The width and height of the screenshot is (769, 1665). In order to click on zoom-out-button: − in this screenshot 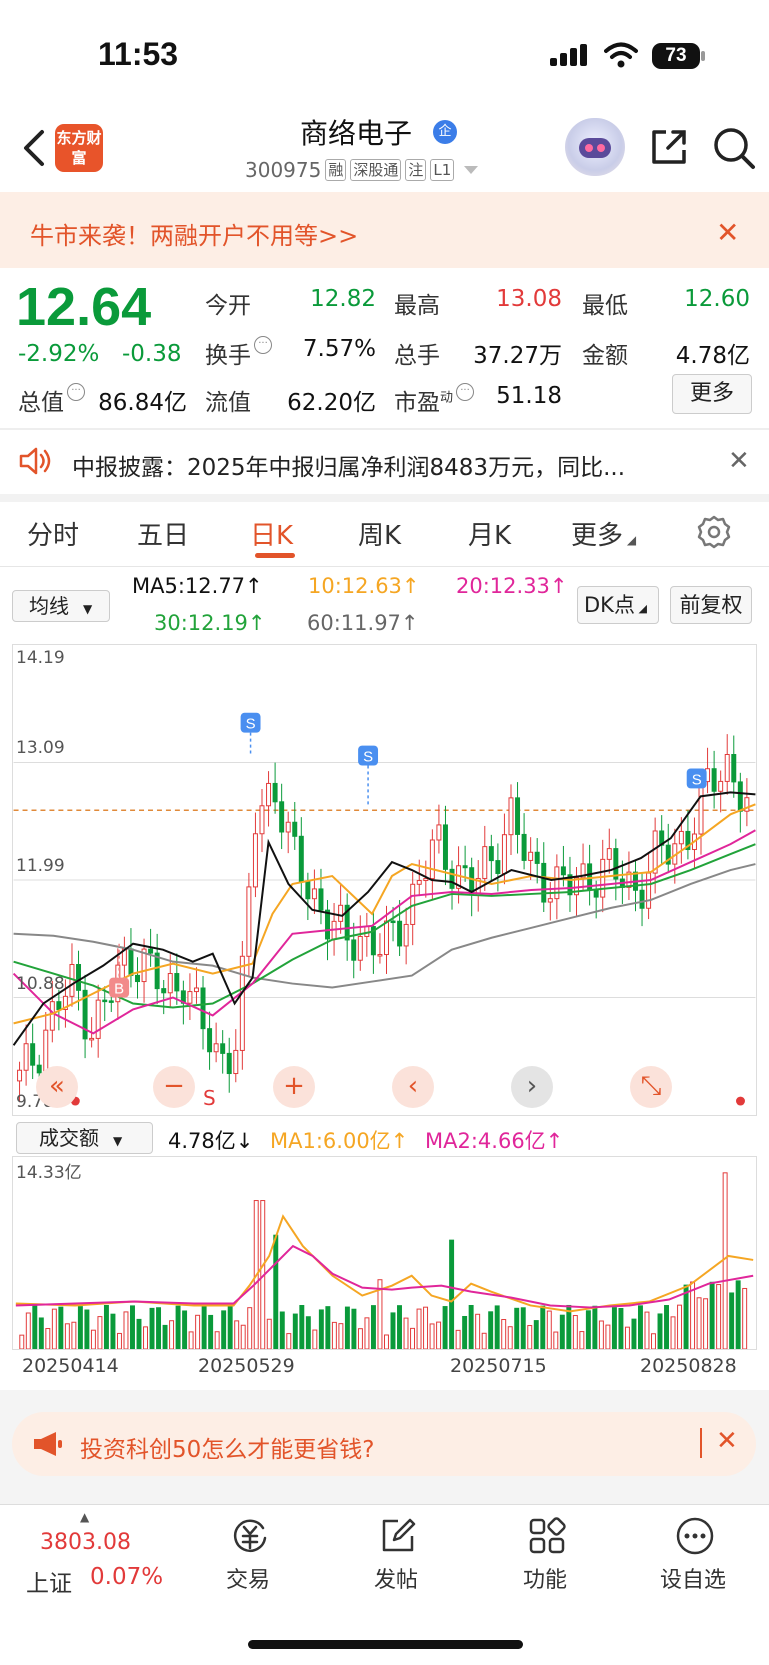, I will do `click(174, 1087)`.